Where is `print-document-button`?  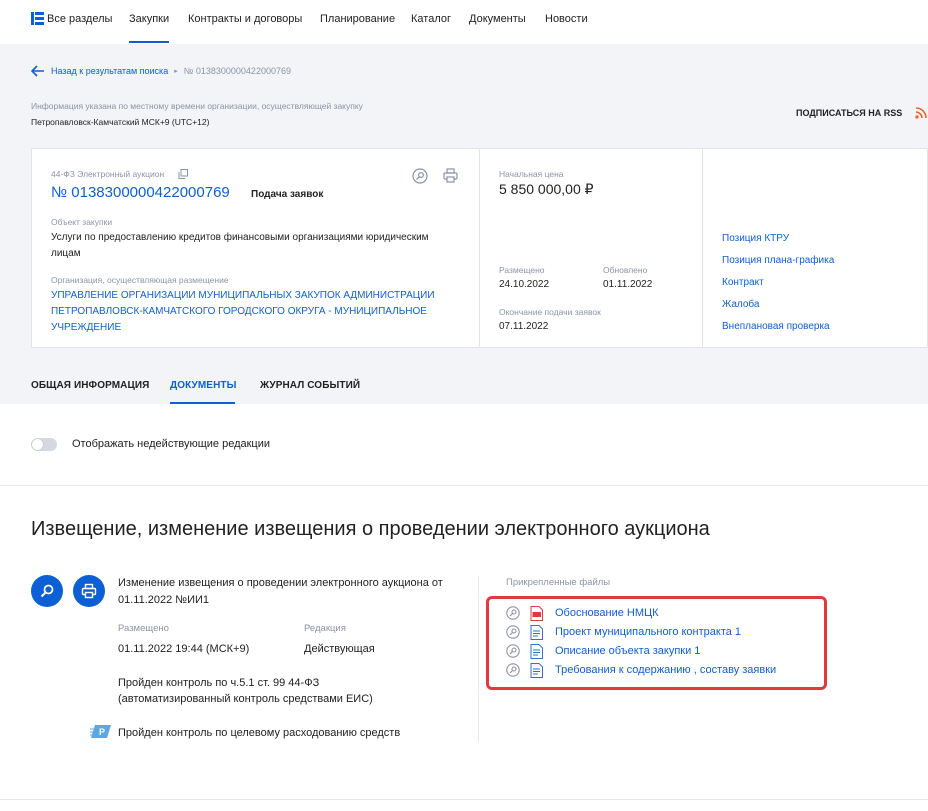
print-document-button is located at coordinates (89, 591).